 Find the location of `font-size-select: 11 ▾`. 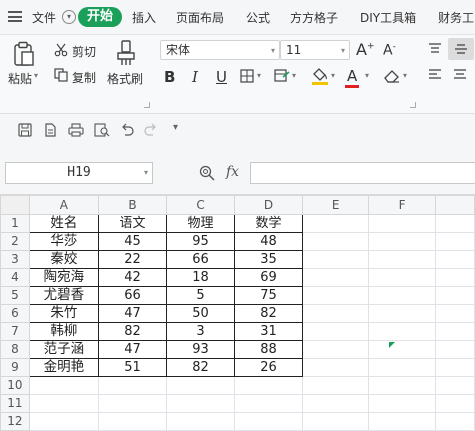

font-size-select: 11 ▾ is located at coordinates (315, 50).